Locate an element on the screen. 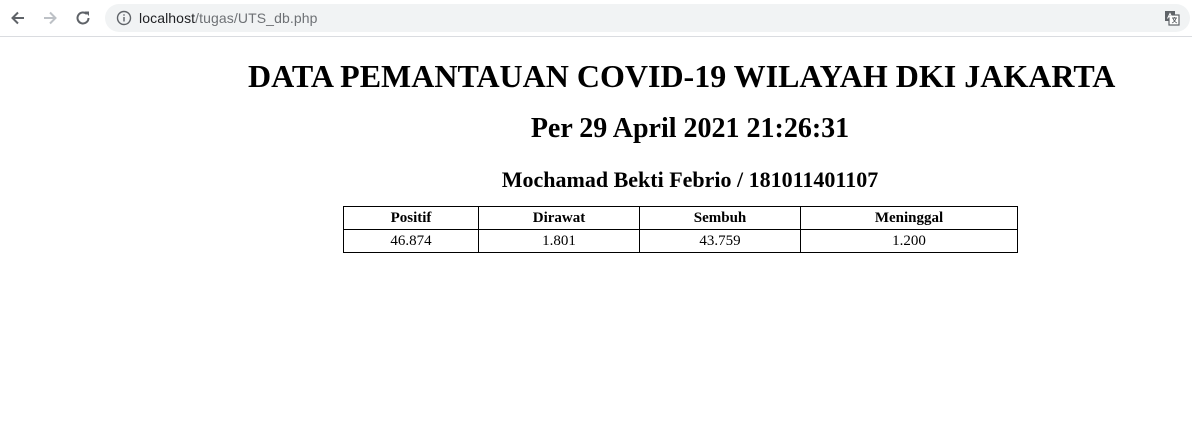 The width and height of the screenshot is (1192, 448). translate-icon is located at coordinates (1172, 18).